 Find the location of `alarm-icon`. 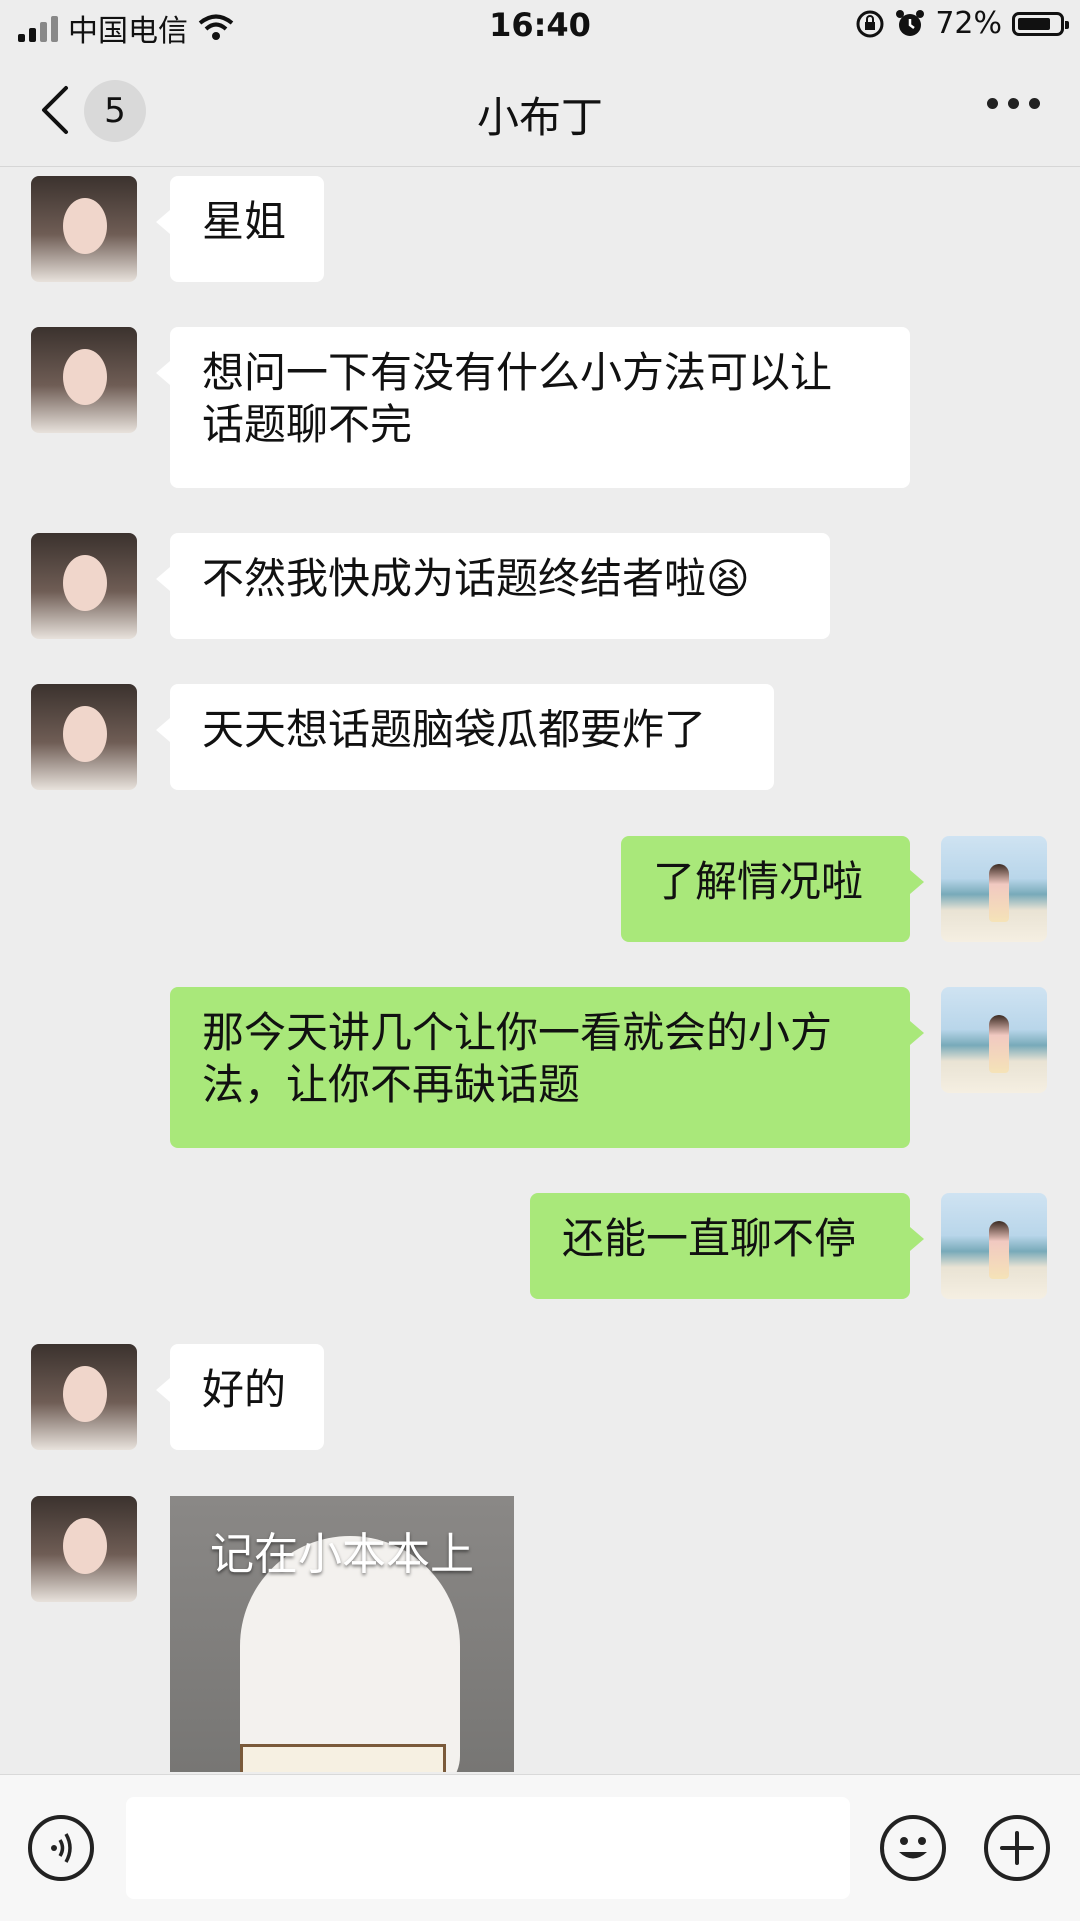

alarm-icon is located at coordinates (910, 22).